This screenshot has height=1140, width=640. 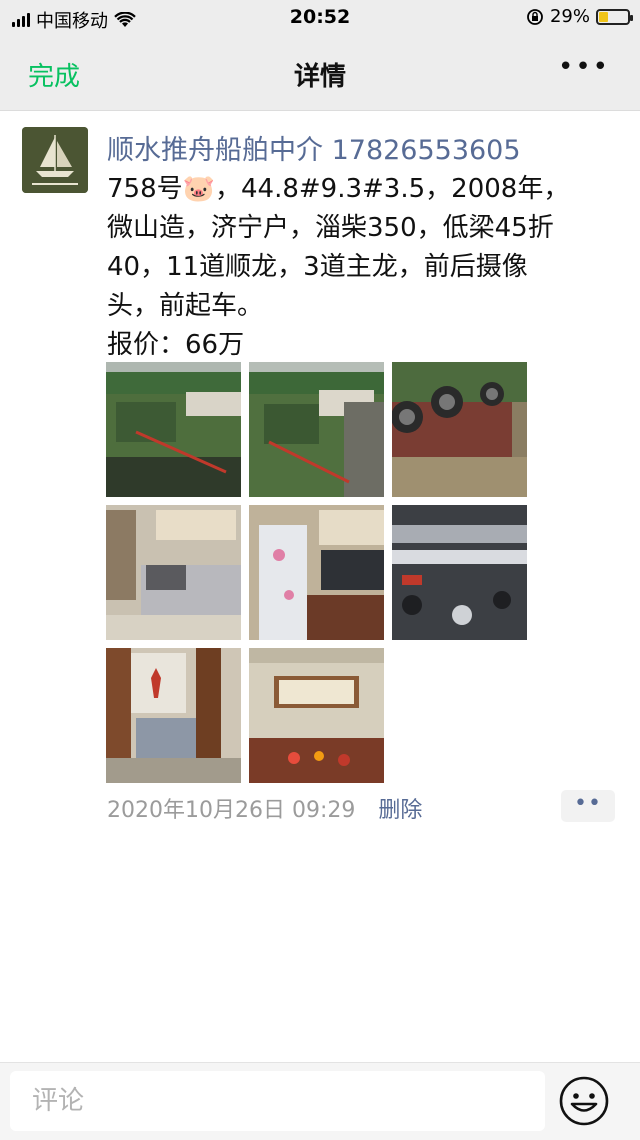 What do you see at coordinates (535, 16) in the screenshot?
I see `rotation-lock-icon` at bounding box center [535, 16].